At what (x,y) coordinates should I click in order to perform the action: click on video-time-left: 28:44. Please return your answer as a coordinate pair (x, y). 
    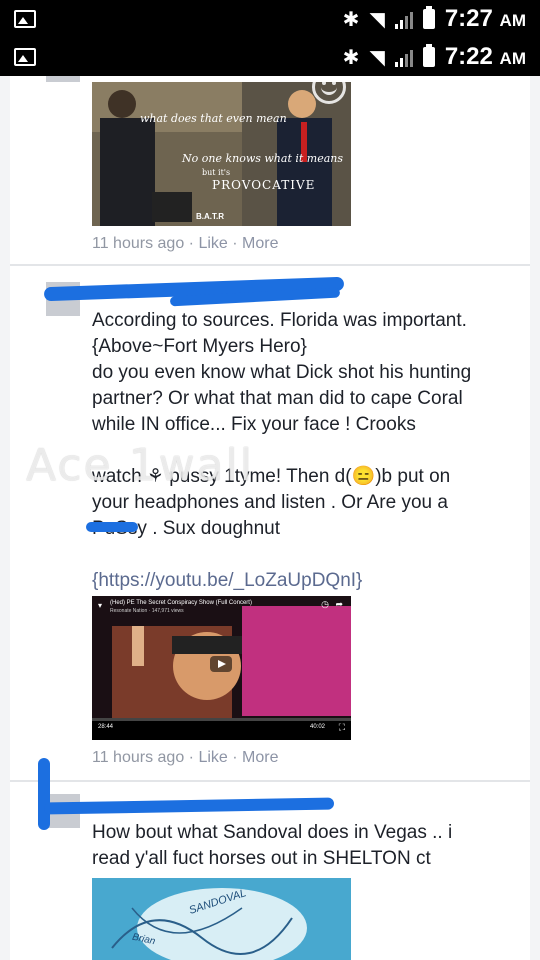
    Looking at the image, I should click on (106, 727).